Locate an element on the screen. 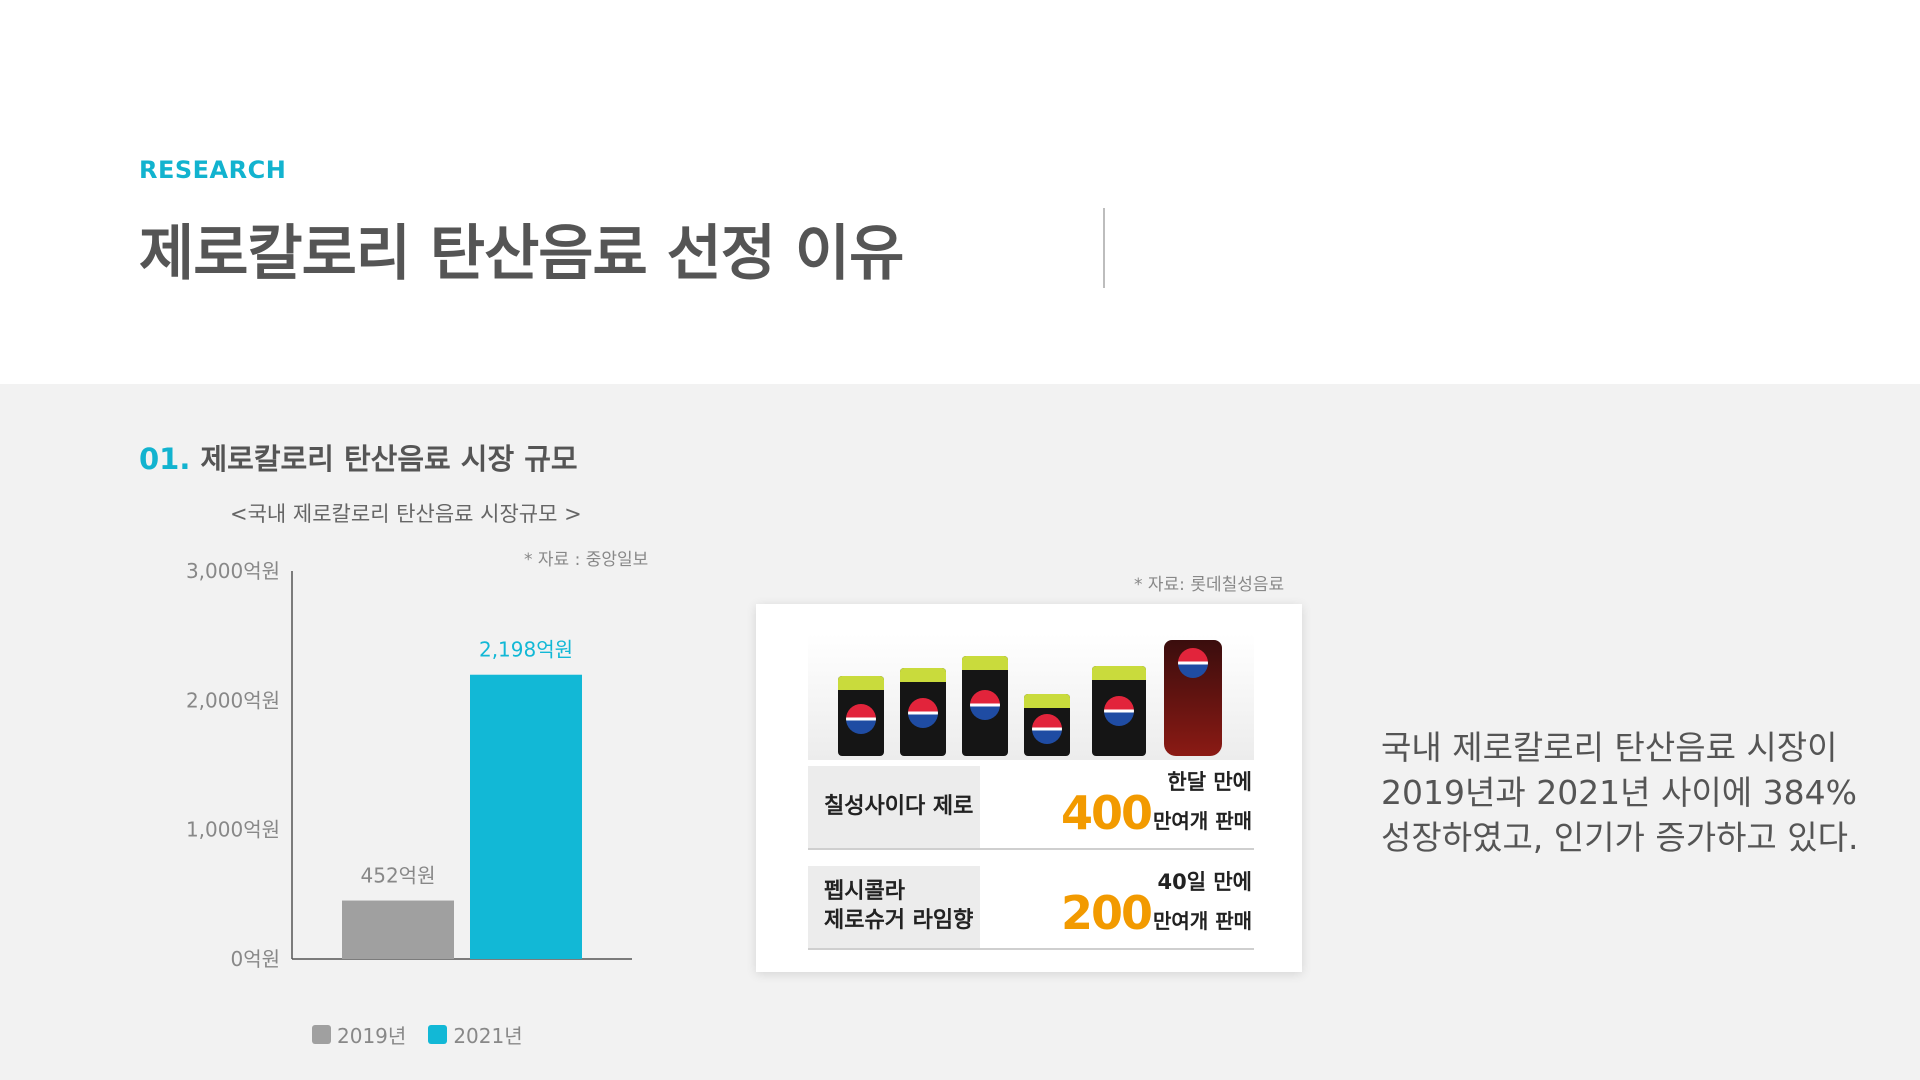 The height and width of the screenshot is (1080, 1920). chart-legend: 2019년 2021년 is located at coordinates (417, 1034).